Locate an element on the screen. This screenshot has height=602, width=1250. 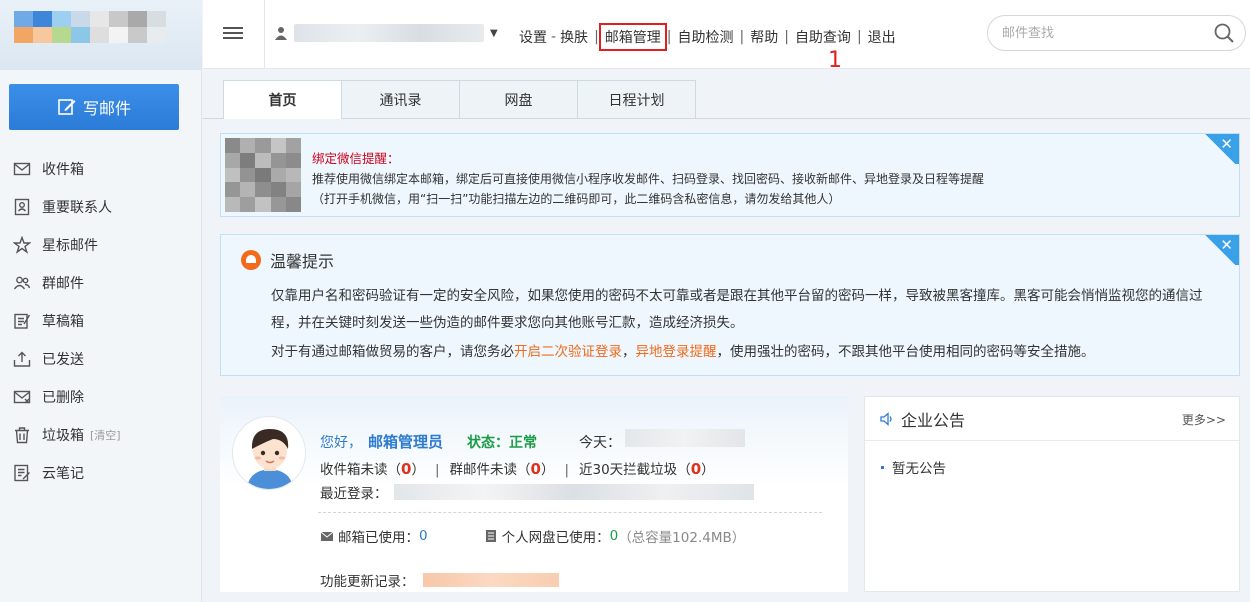
search-input is located at coordinates (1100, 33).